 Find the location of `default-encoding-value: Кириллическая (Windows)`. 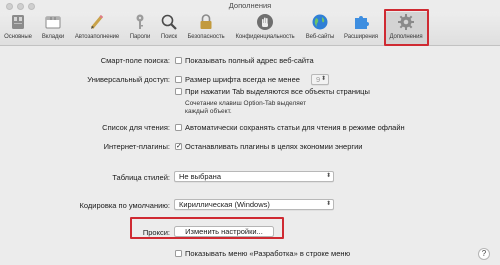

default-encoding-value: Кириллическая (Windows) is located at coordinates (224, 204).